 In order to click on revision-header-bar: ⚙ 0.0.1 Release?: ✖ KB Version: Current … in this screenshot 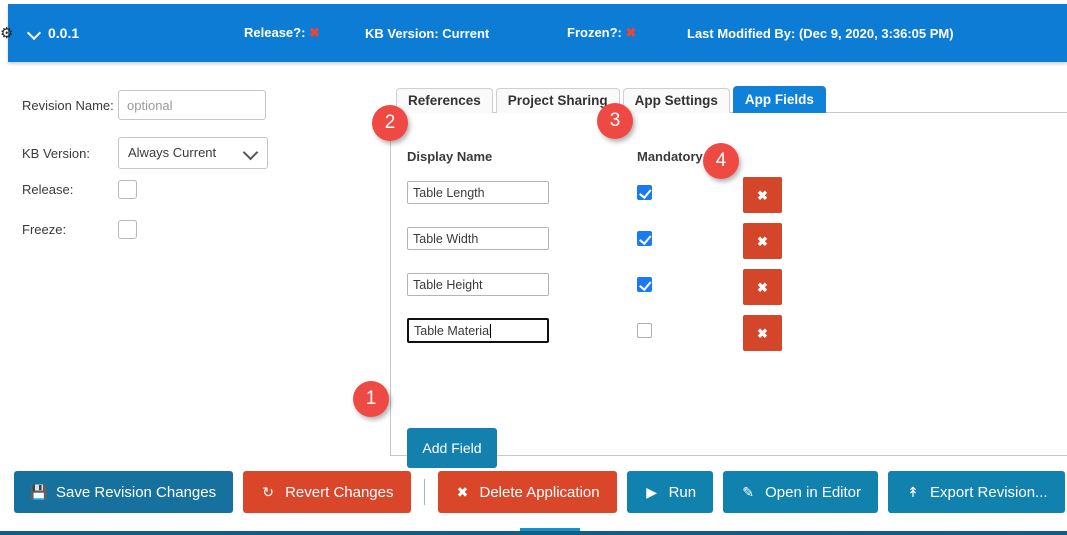, I will do `click(533, 33)`.